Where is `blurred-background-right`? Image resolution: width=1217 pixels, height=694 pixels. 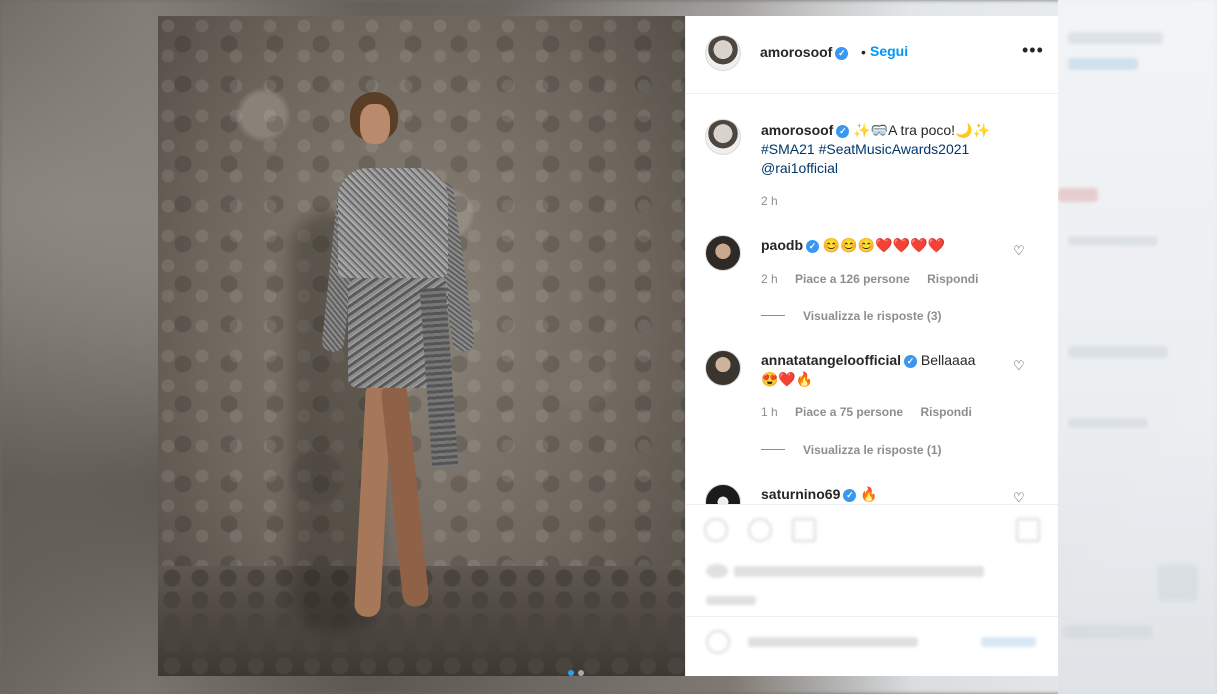 blurred-background-right is located at coordinates (1137, 347).